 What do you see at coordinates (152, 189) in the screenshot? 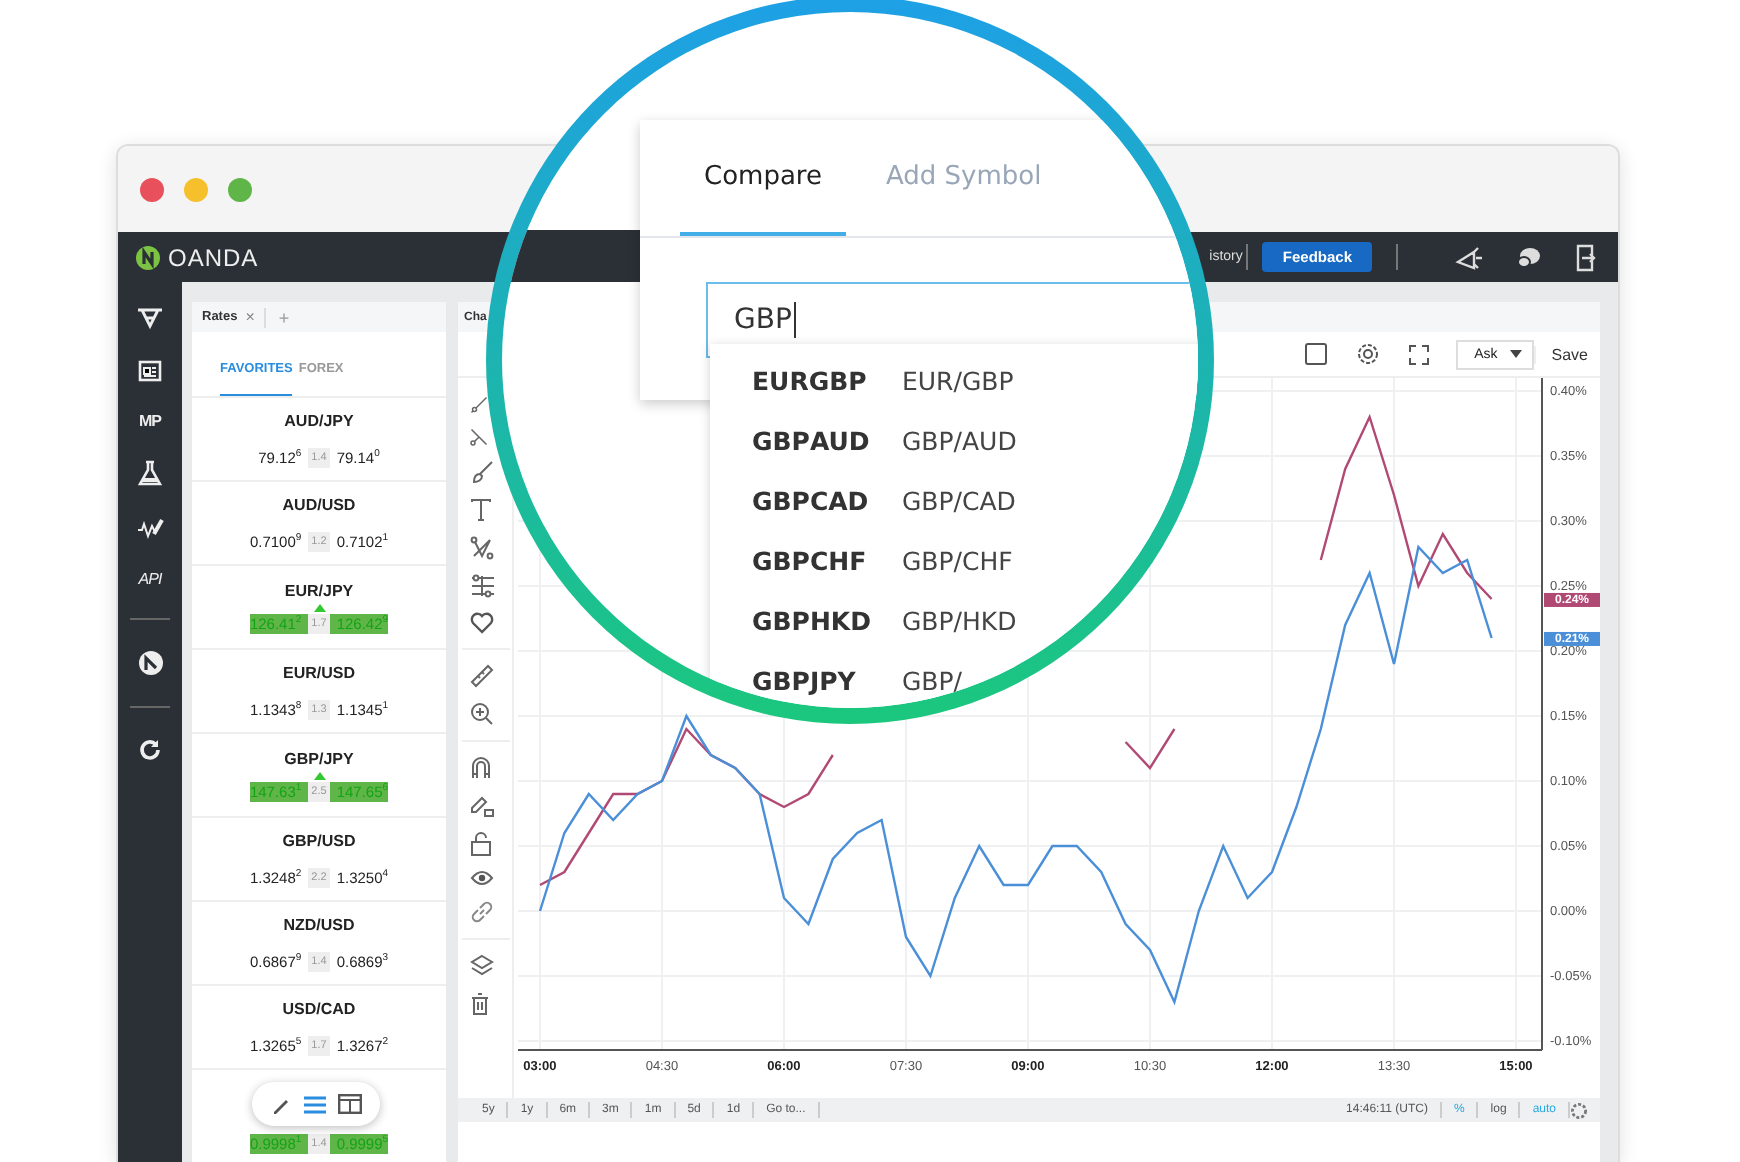
I see `close-window-button` at bounding box center [152, 189].